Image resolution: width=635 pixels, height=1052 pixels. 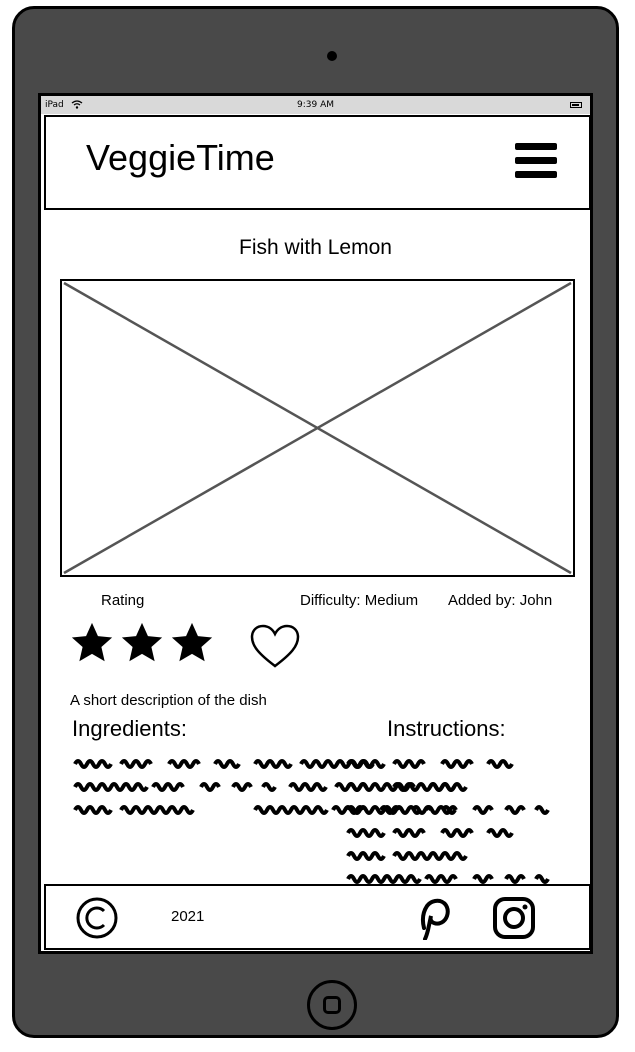 What do you see at coordinates (317, 917) in the screenshot?
I see `footer: 2021` at bounding box center [317, 917].